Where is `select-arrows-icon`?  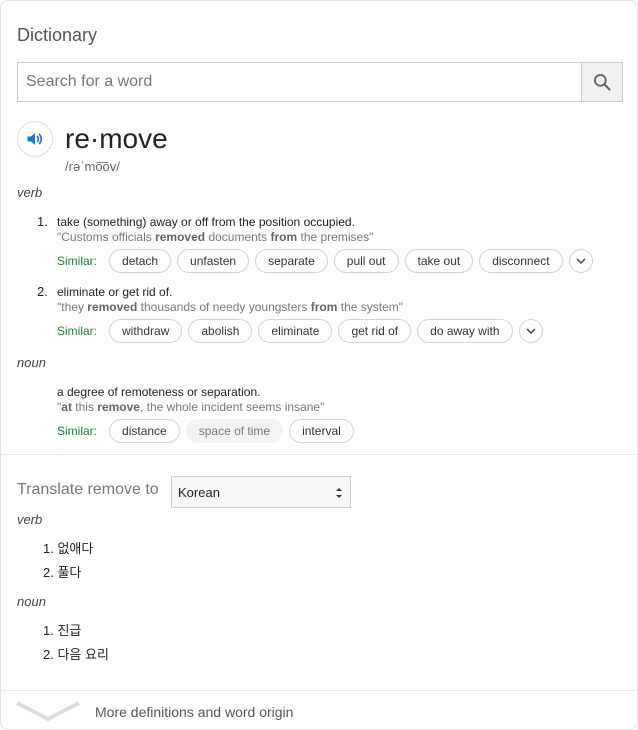
select-arrows-icon is located at coordinates (339, 493).